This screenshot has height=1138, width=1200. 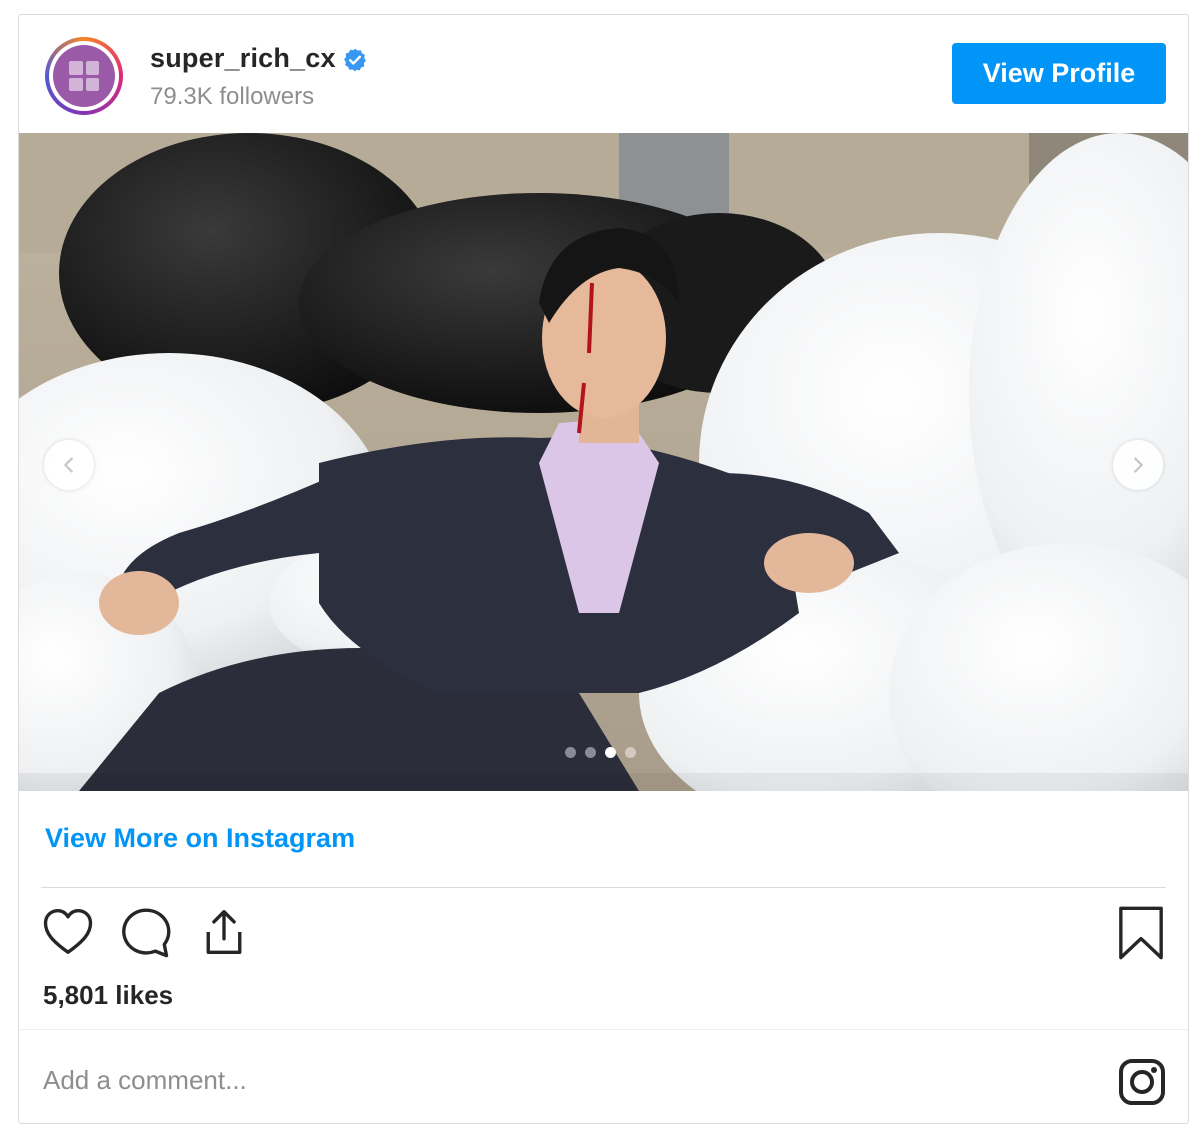 What do you see at coordinates (200, 838) in the screenshot?
I see `view-more-link: View More on Instagram` at bounding box center [200, 838].